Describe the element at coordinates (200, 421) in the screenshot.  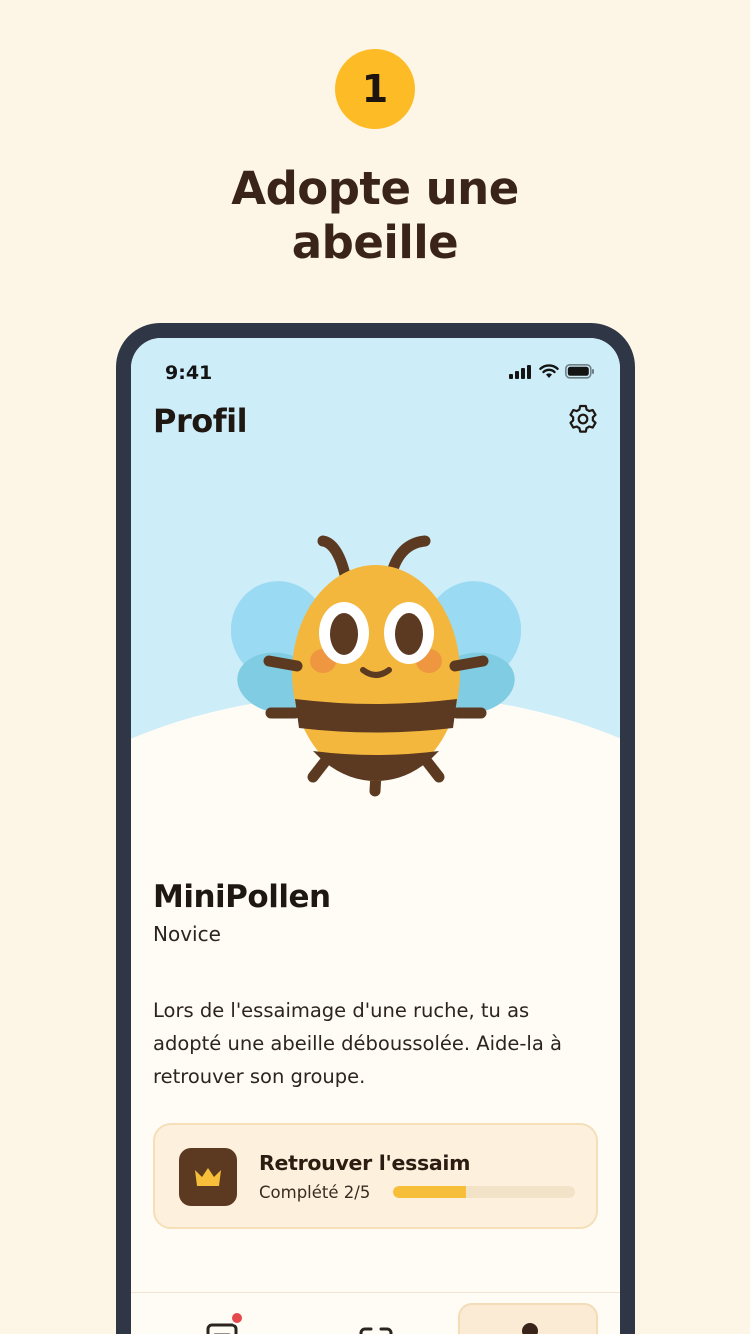
I see `page-title: Profil` at that location.